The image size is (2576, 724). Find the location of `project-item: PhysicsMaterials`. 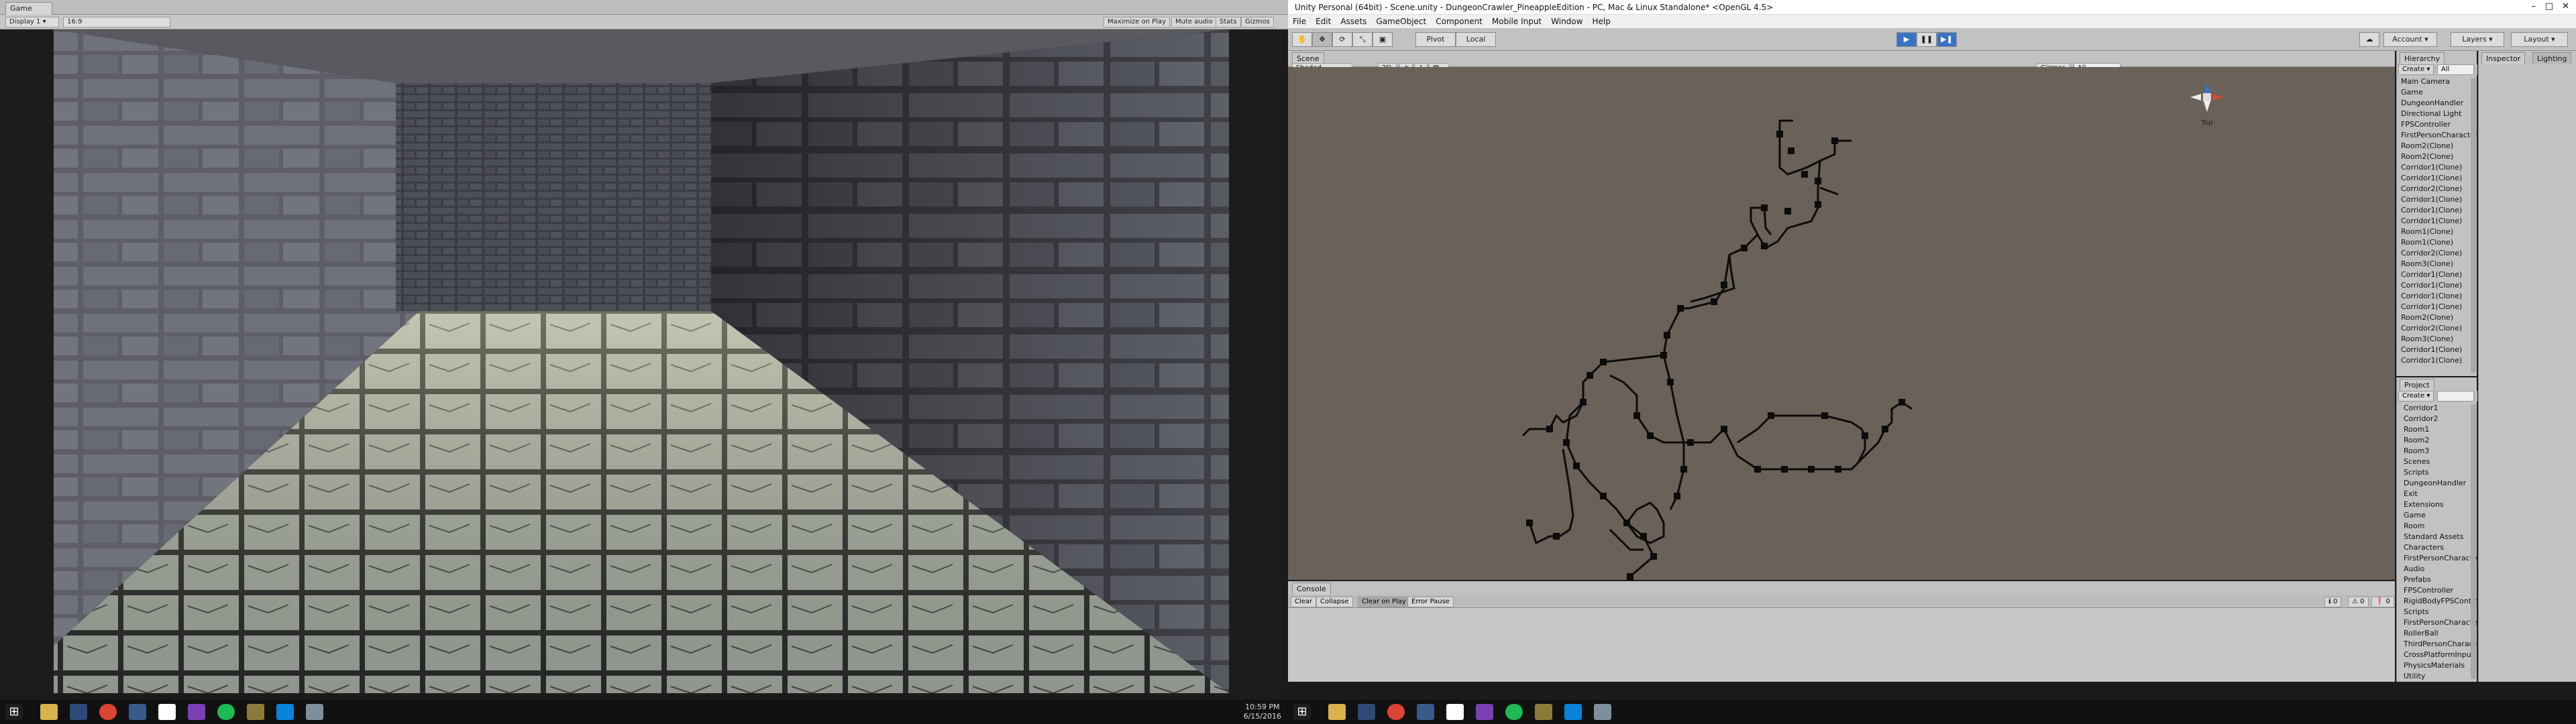

project-item: PhysicsMaterials is located at coordinates (2440, 665).